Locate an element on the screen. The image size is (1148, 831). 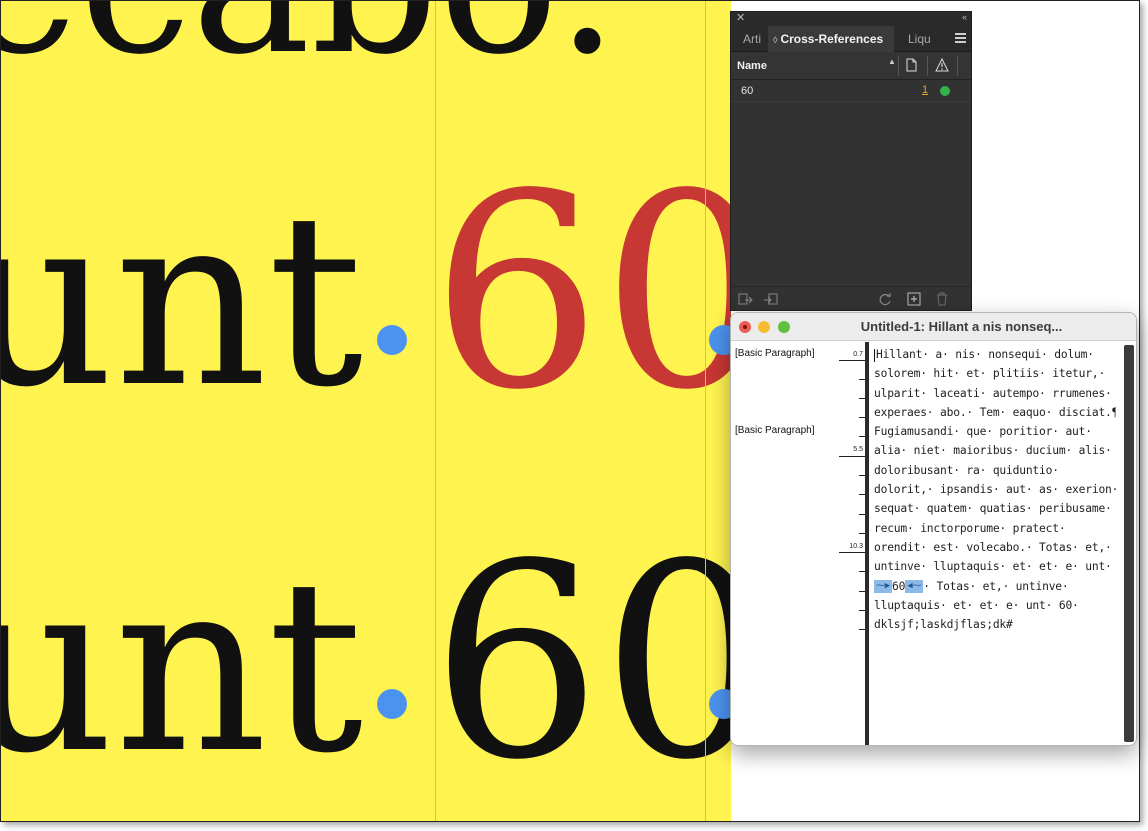
cross-reference-number: 60 is located at coordinates (581, 663).